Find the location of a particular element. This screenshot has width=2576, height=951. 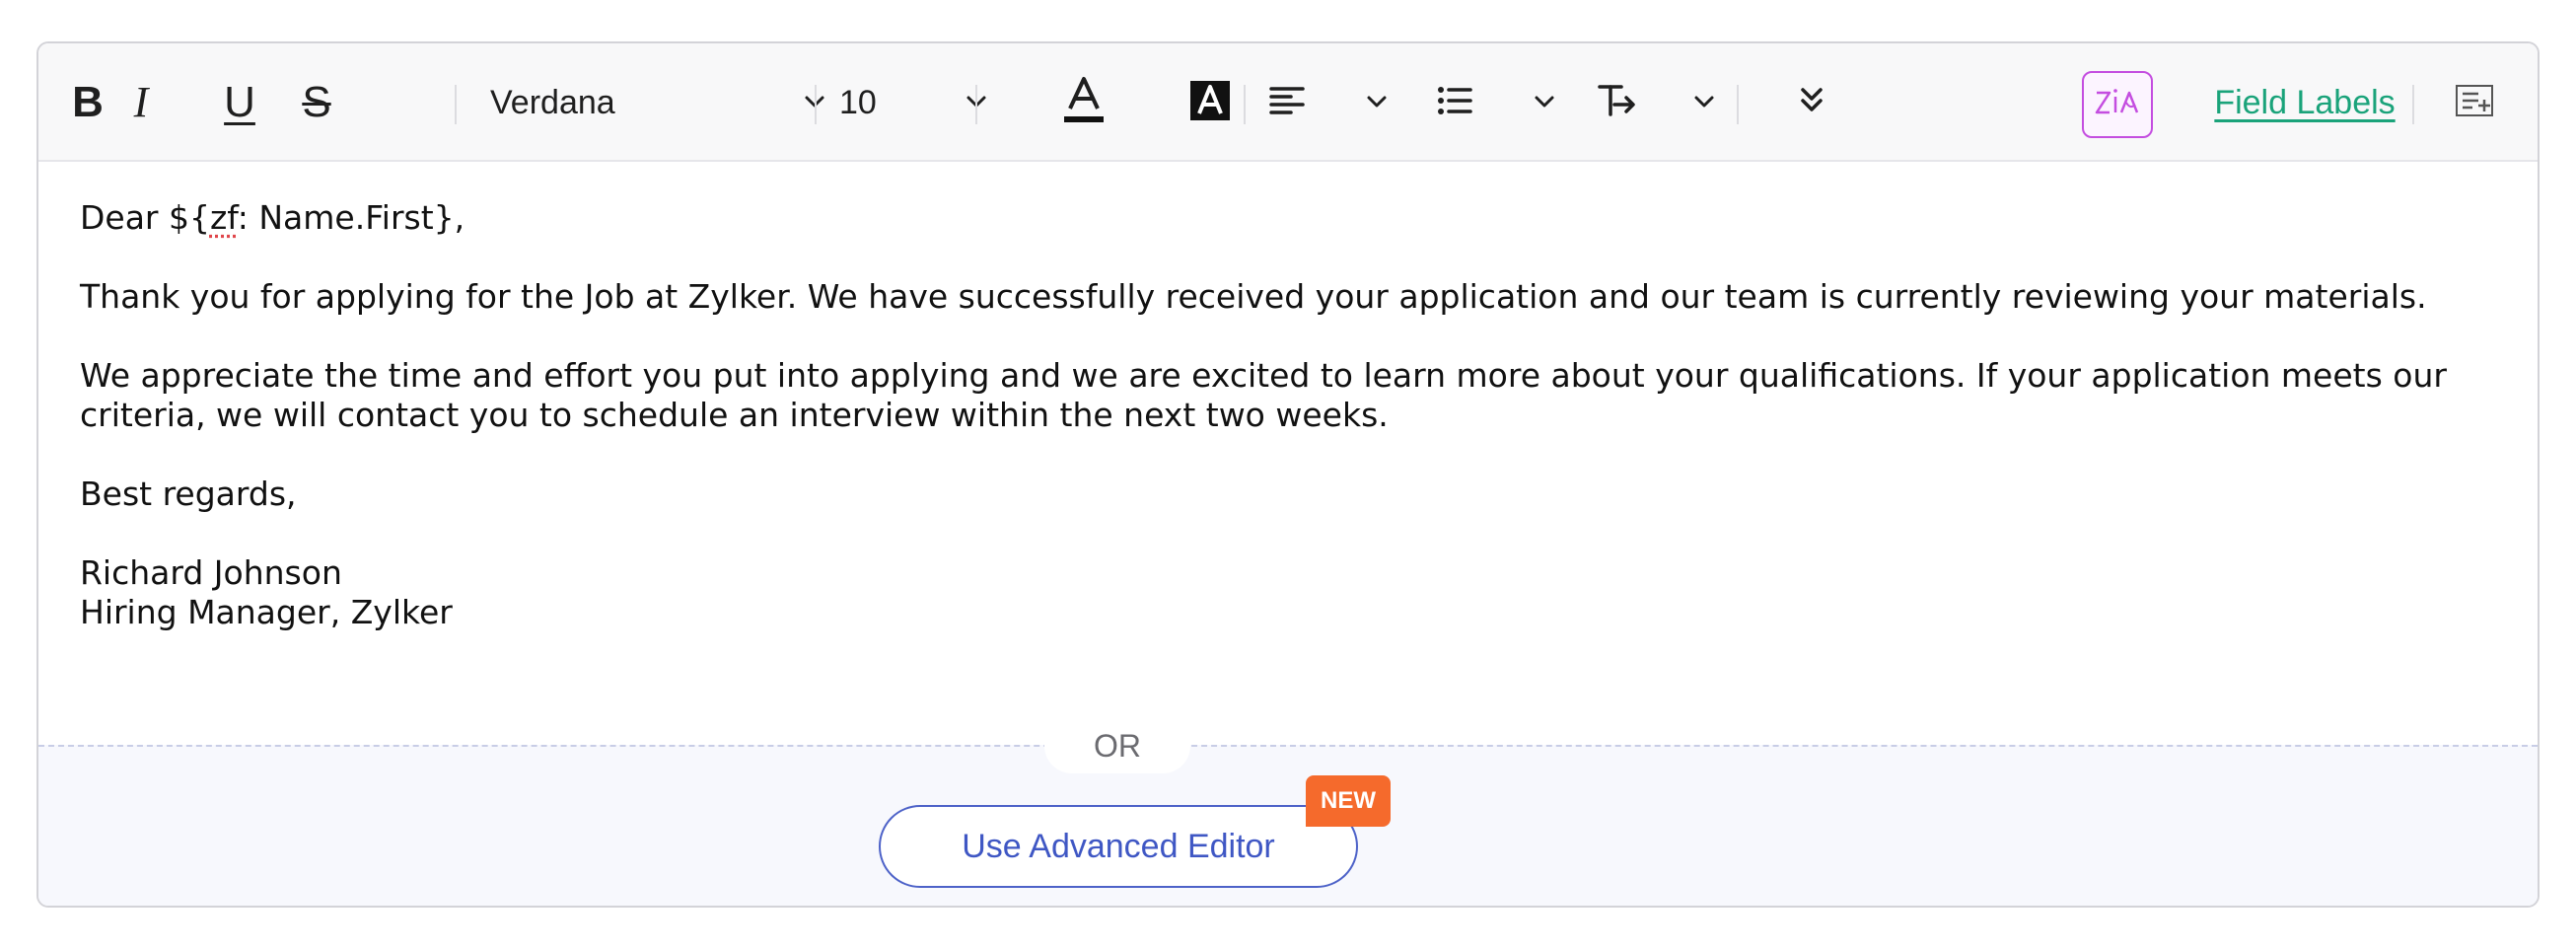

use-advanced-editor-button: Use Advanced Editor is located at coordinates (1118, 846).